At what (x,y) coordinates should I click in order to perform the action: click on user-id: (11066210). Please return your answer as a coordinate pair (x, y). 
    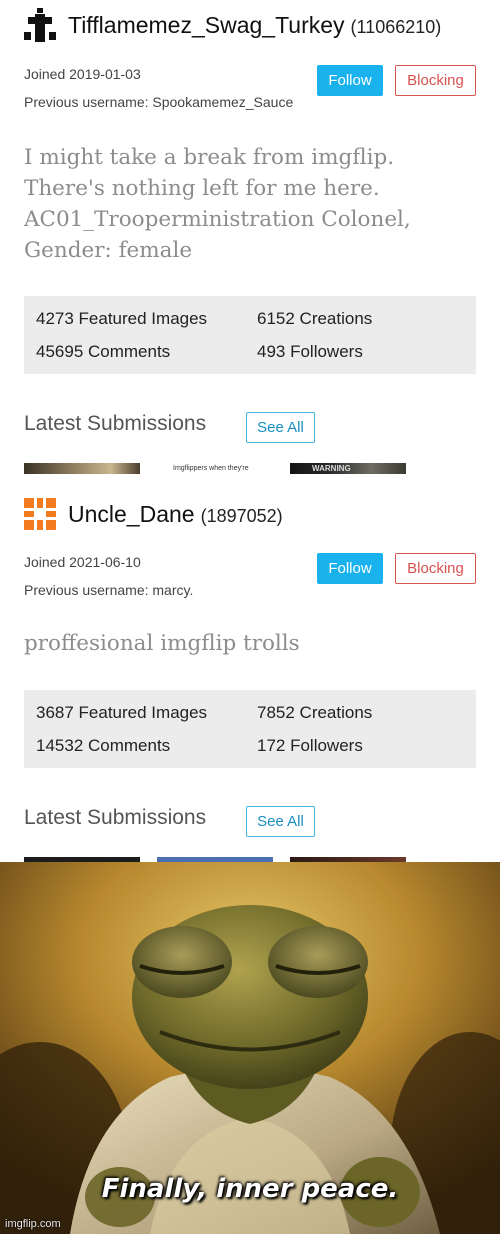
    Looking at the image, I should click on (396, 26).